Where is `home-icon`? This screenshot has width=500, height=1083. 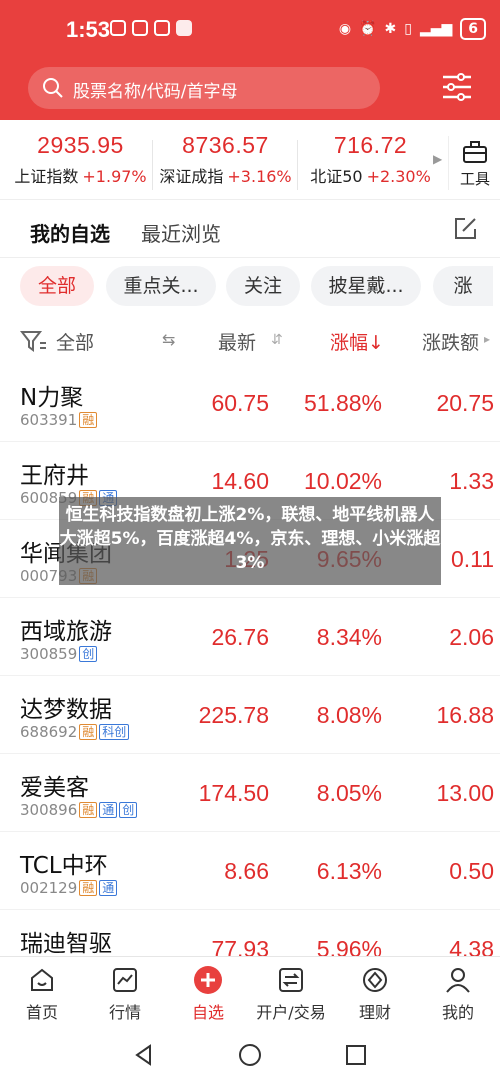
home-icon is located at coordinates (42, 979).